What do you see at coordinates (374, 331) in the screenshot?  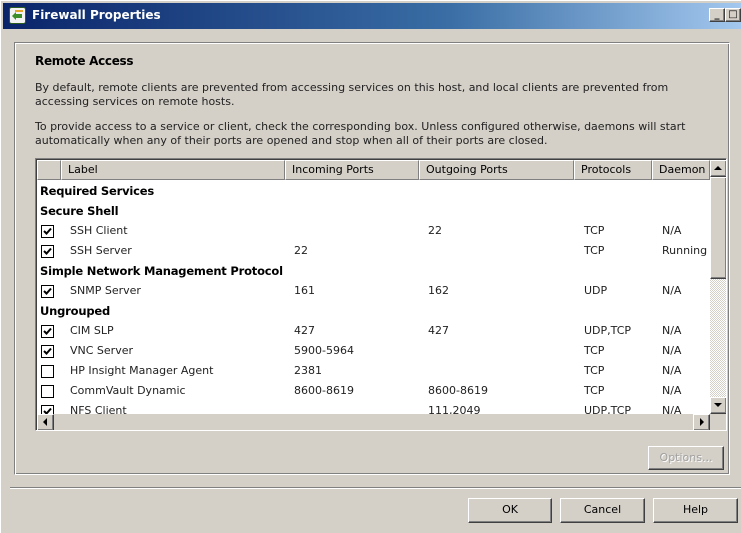 I see `table-row: CIM SLP 427 427 UDP,TCP N/A` at bounding box center [374, 331].